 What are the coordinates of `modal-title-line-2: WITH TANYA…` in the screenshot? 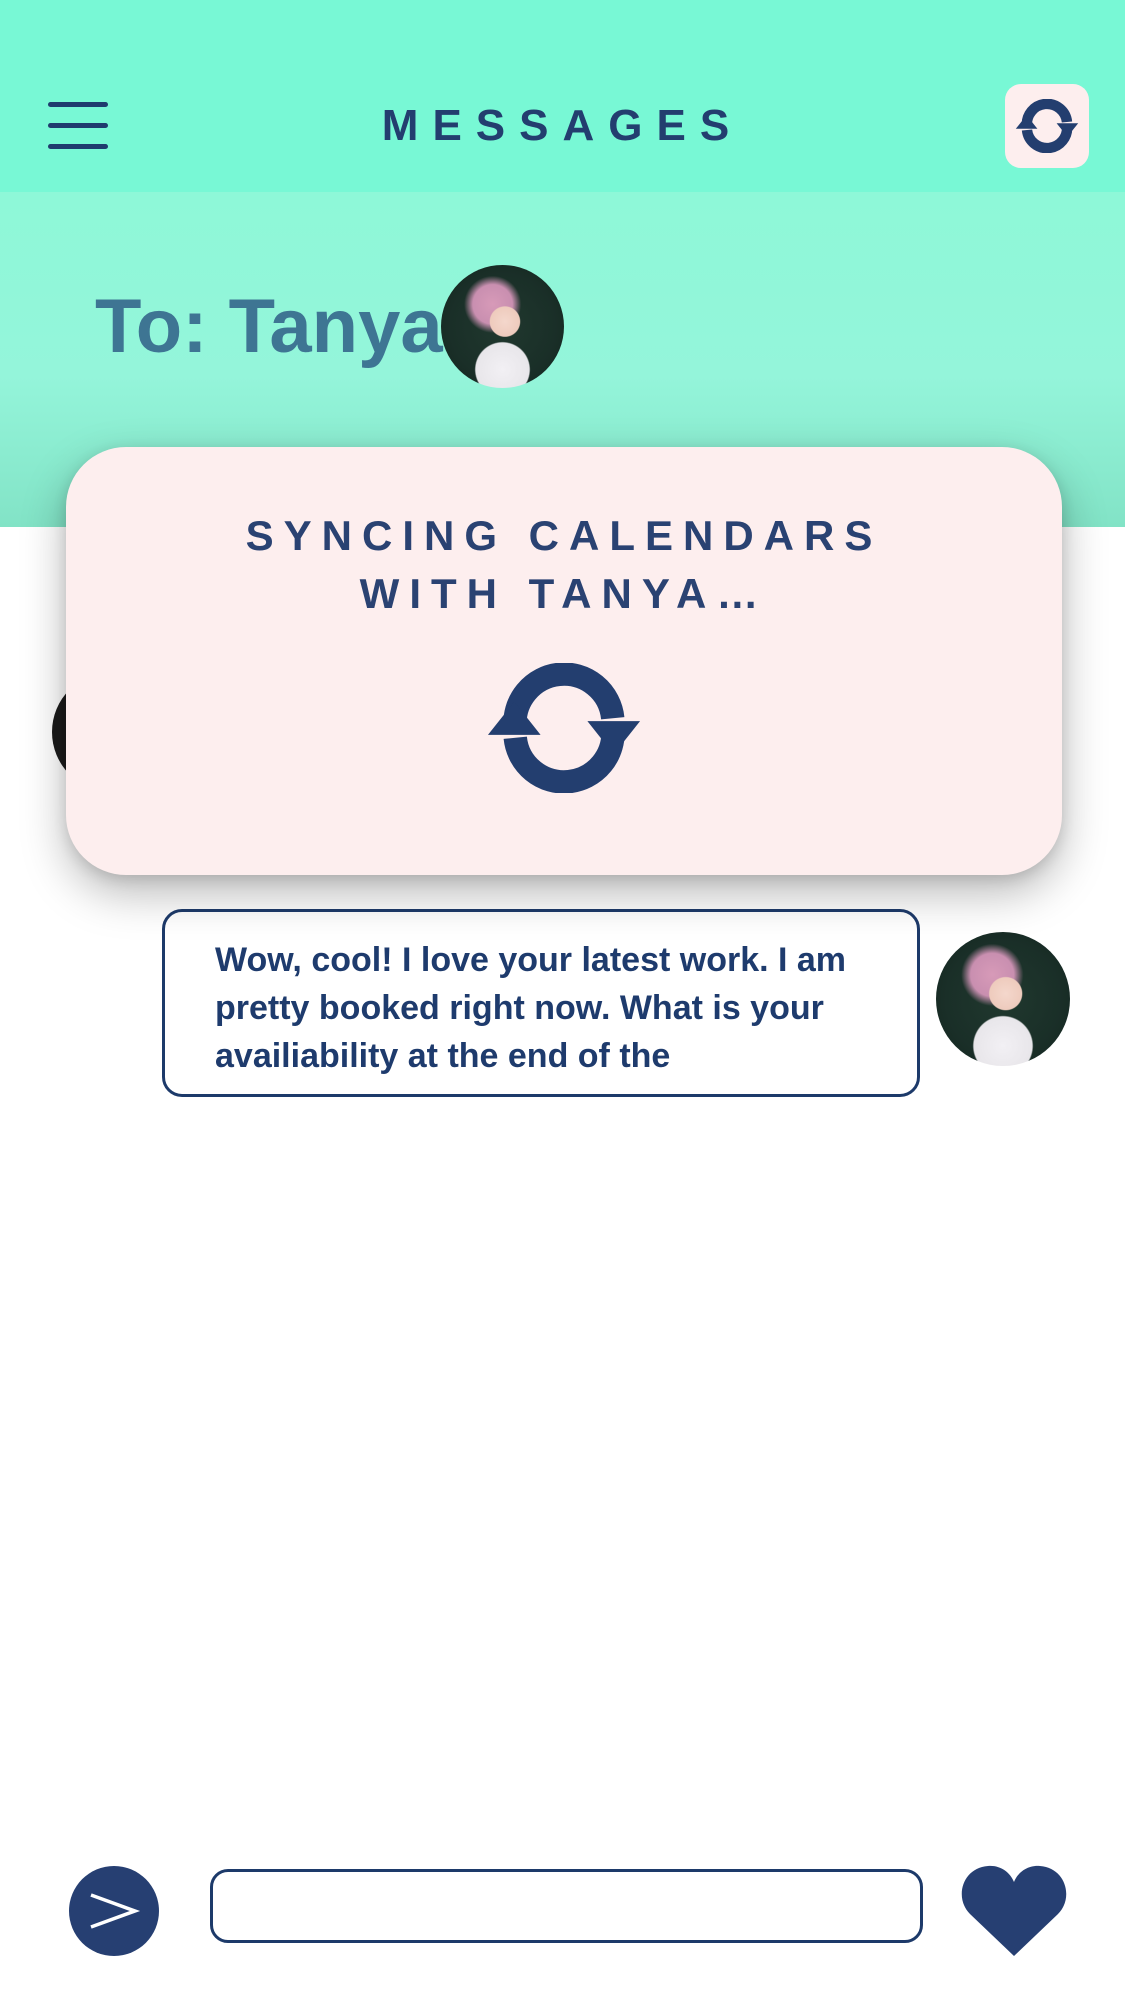 It's located at (564, 593).